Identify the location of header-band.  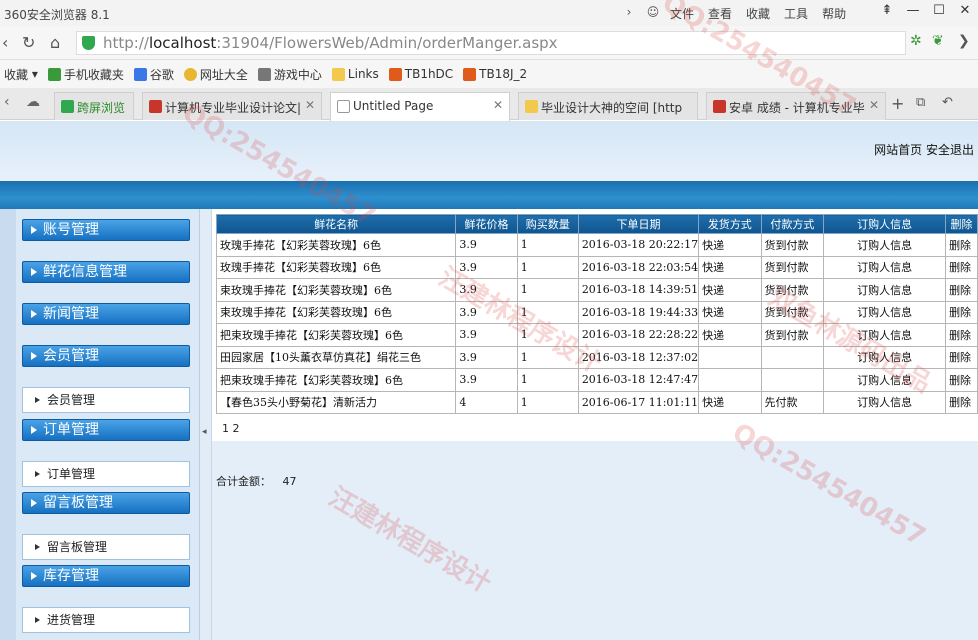
(489, 195).